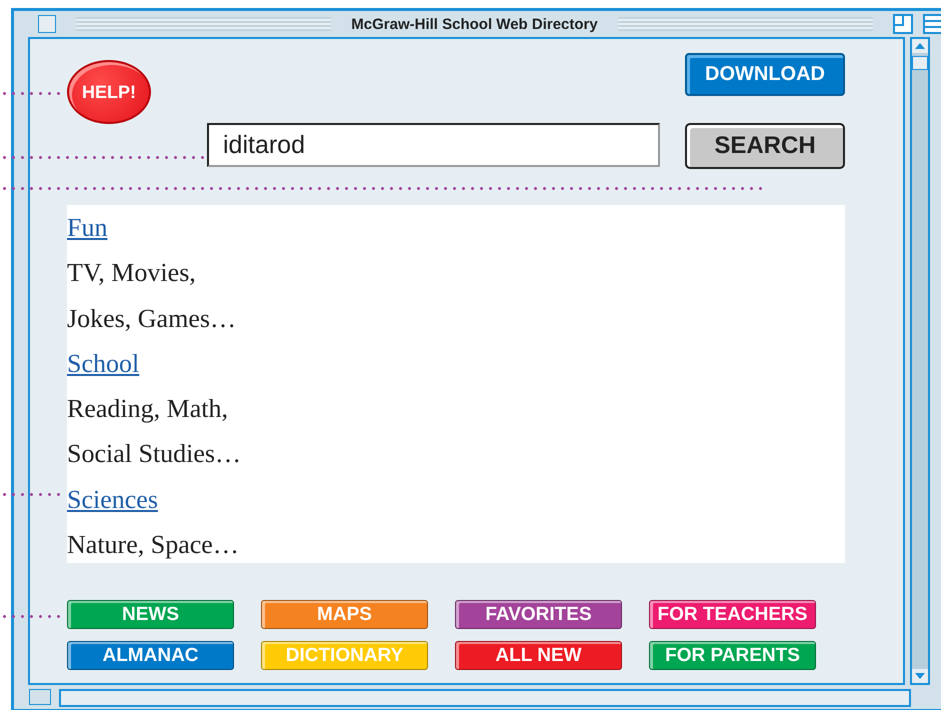 The width and height of the screenshot is (941, 710). I want to click on window-title: McGraw-Hill School Web Directory, so click(474, 24).